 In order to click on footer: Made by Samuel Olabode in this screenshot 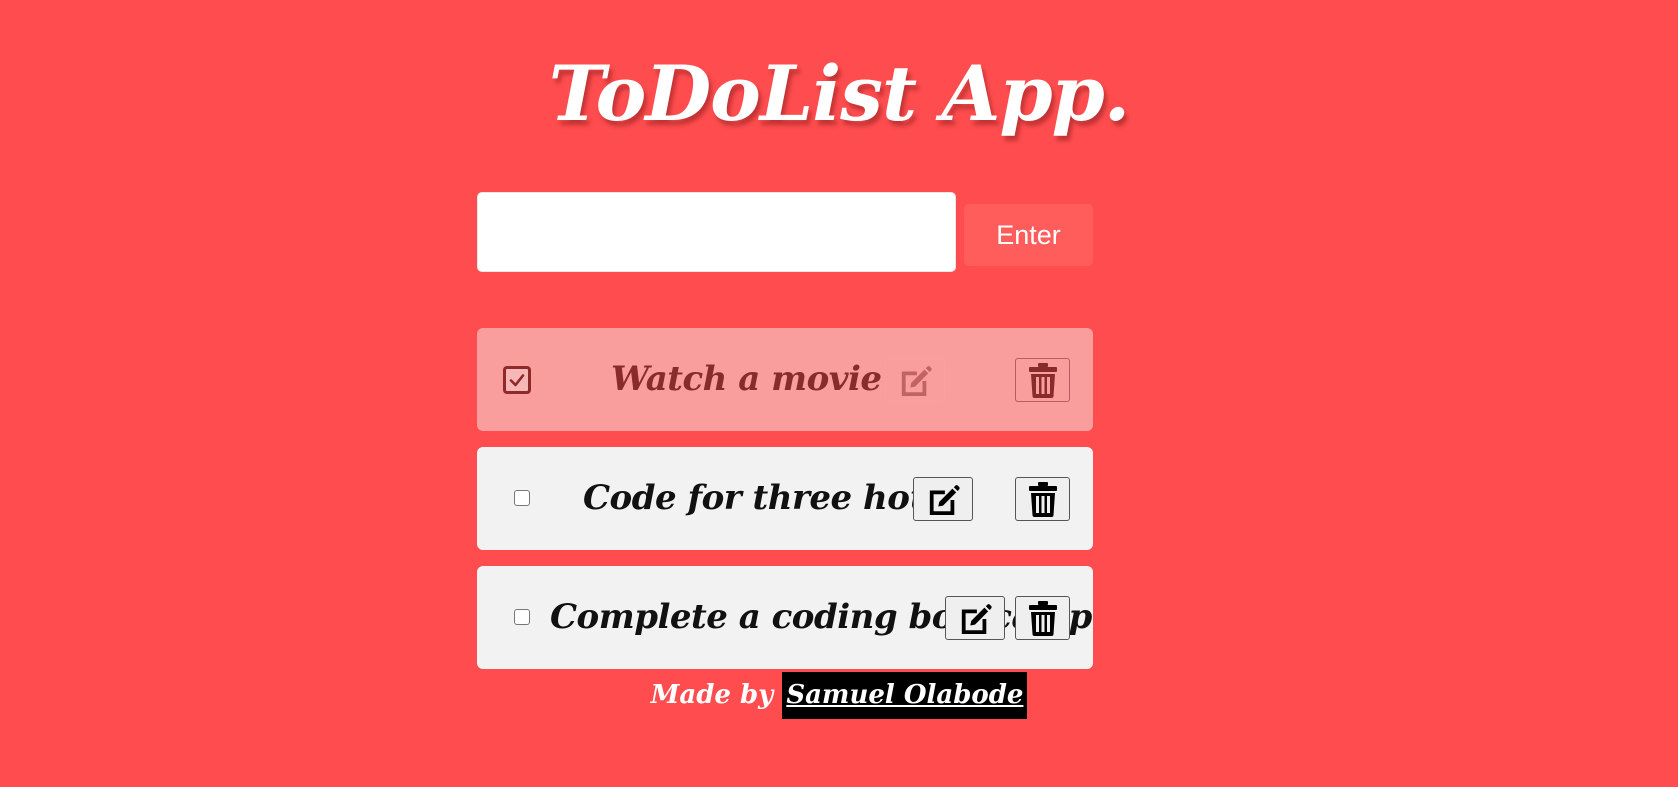, I will do `click(839, 695)`.